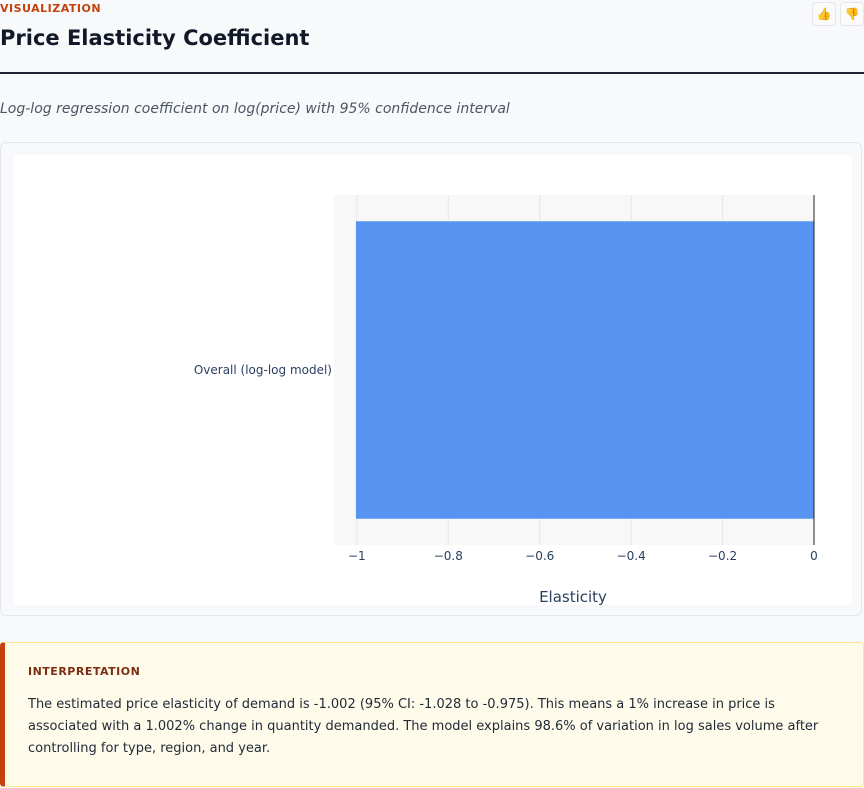  I want to click on x-tick-label: −1, so click(357, 556).